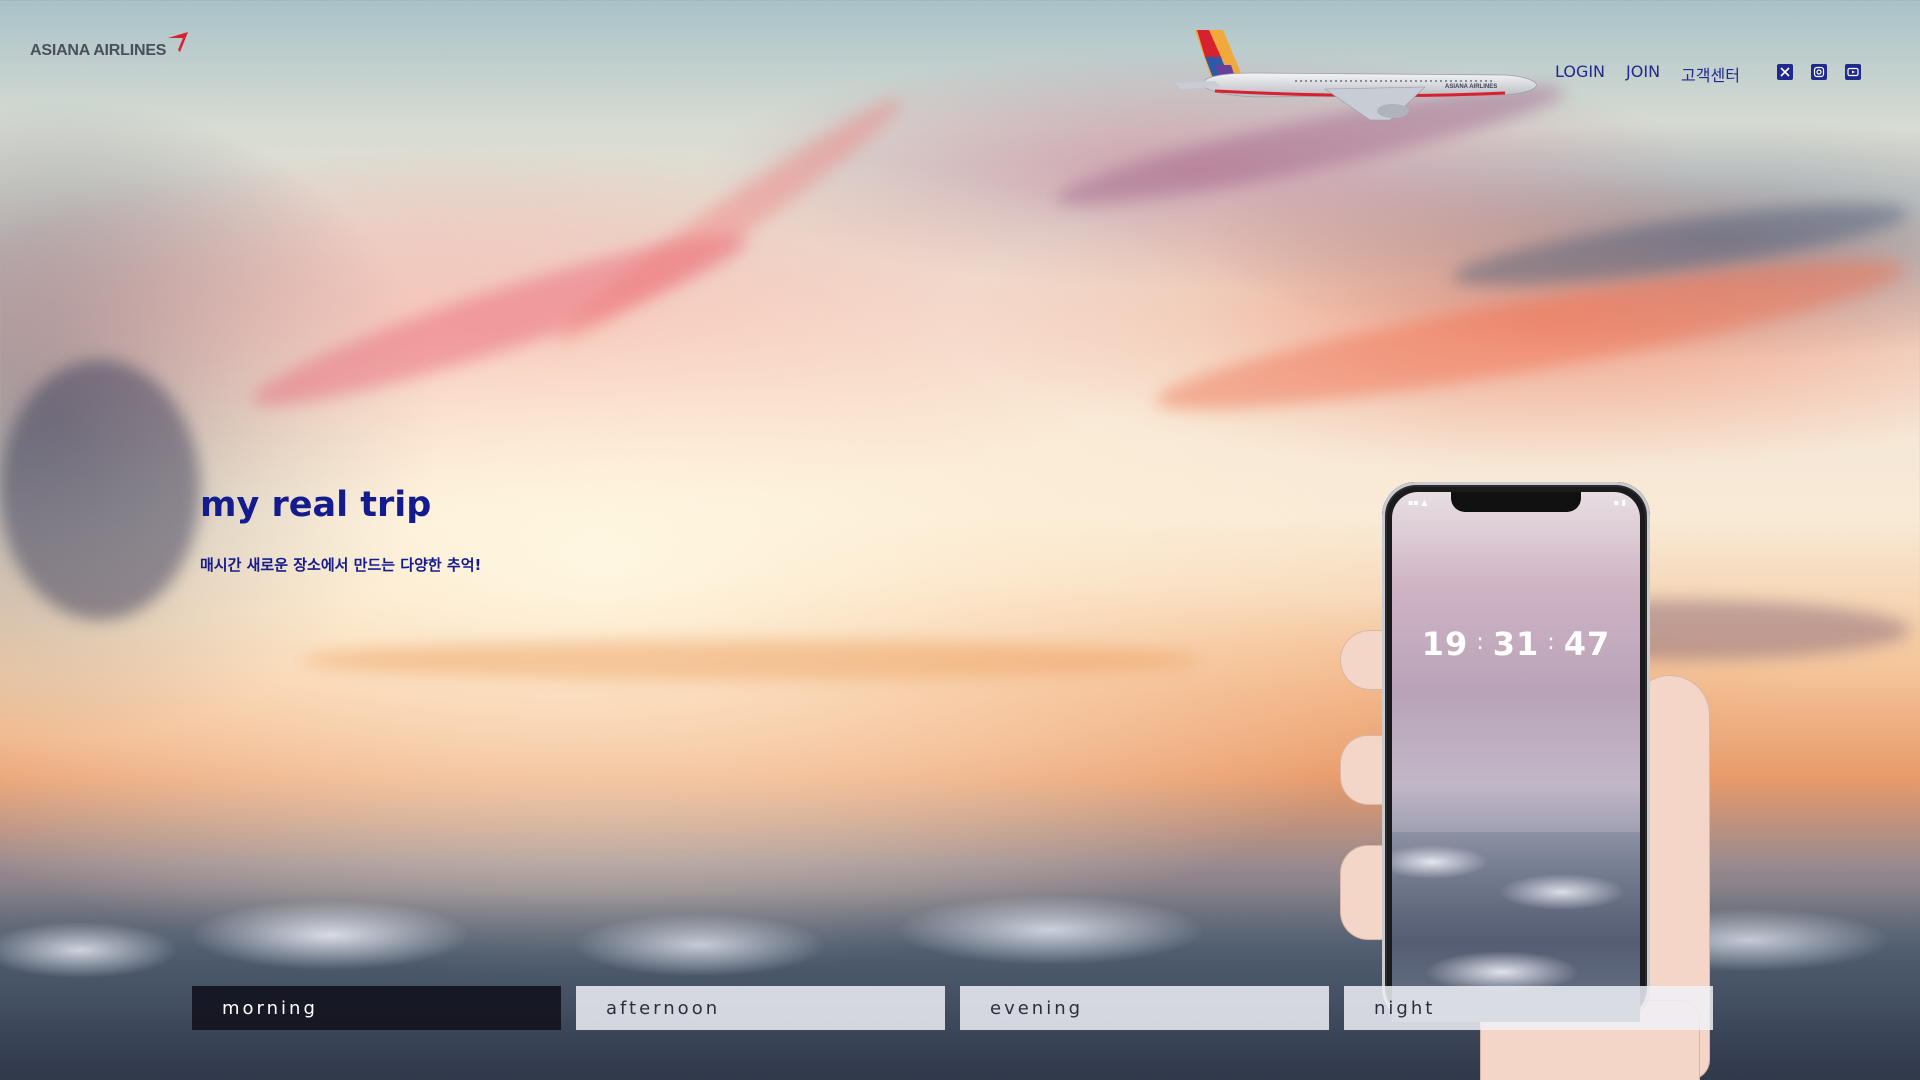 The image size is (1920, 1080). I want to click on join-link: JOIN, so click(1643, 74).